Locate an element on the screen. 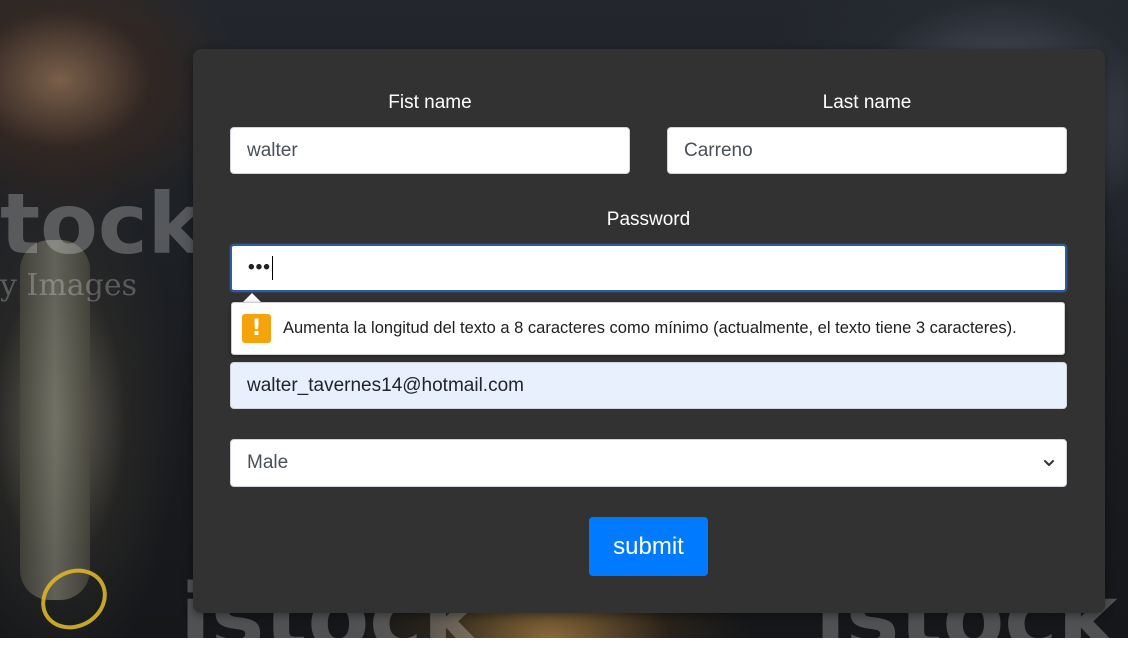 The width and height of the screenshot is (1128, 670). gender-selected-value: Male is located at coordinates (268, 462).